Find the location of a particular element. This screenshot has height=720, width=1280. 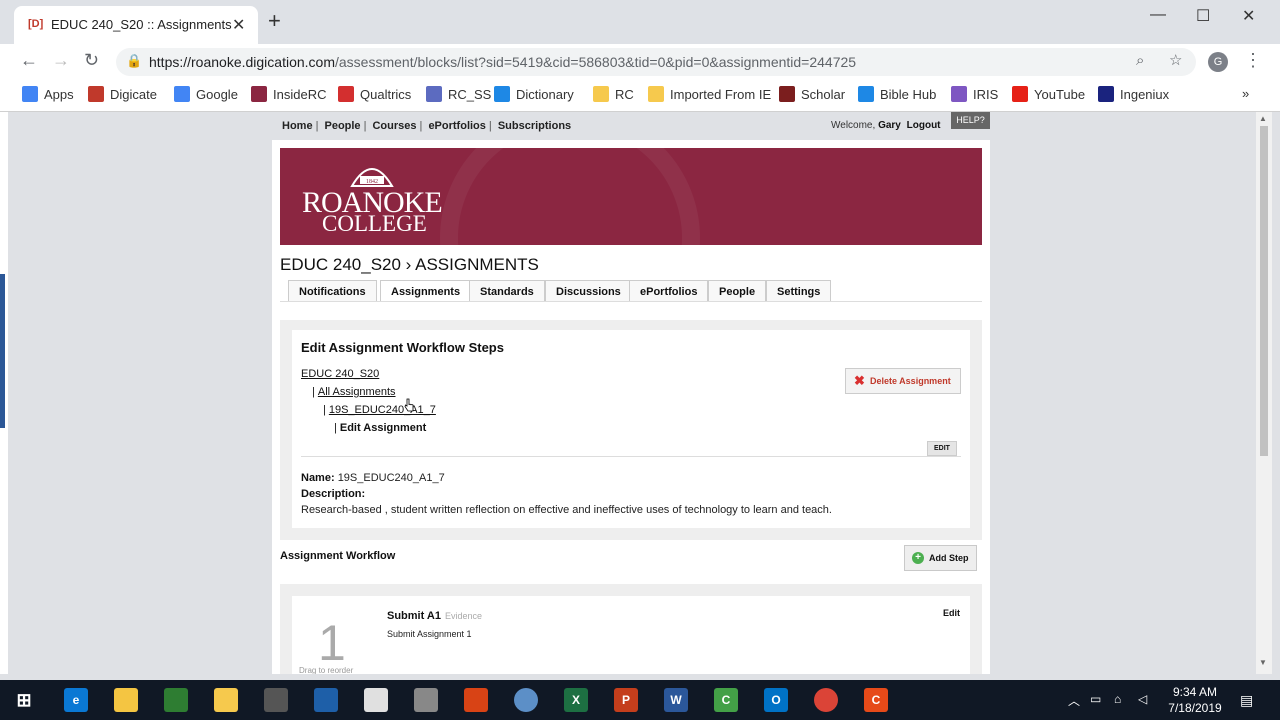

chrome-icon is located at coordinates (826, 700).